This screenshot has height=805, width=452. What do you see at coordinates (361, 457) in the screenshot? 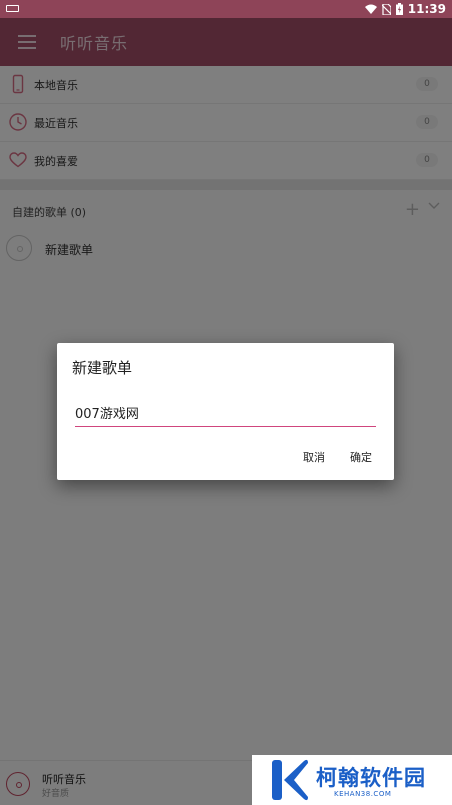
I see `confirm-button: 确定` at bounding box center [361, 457].